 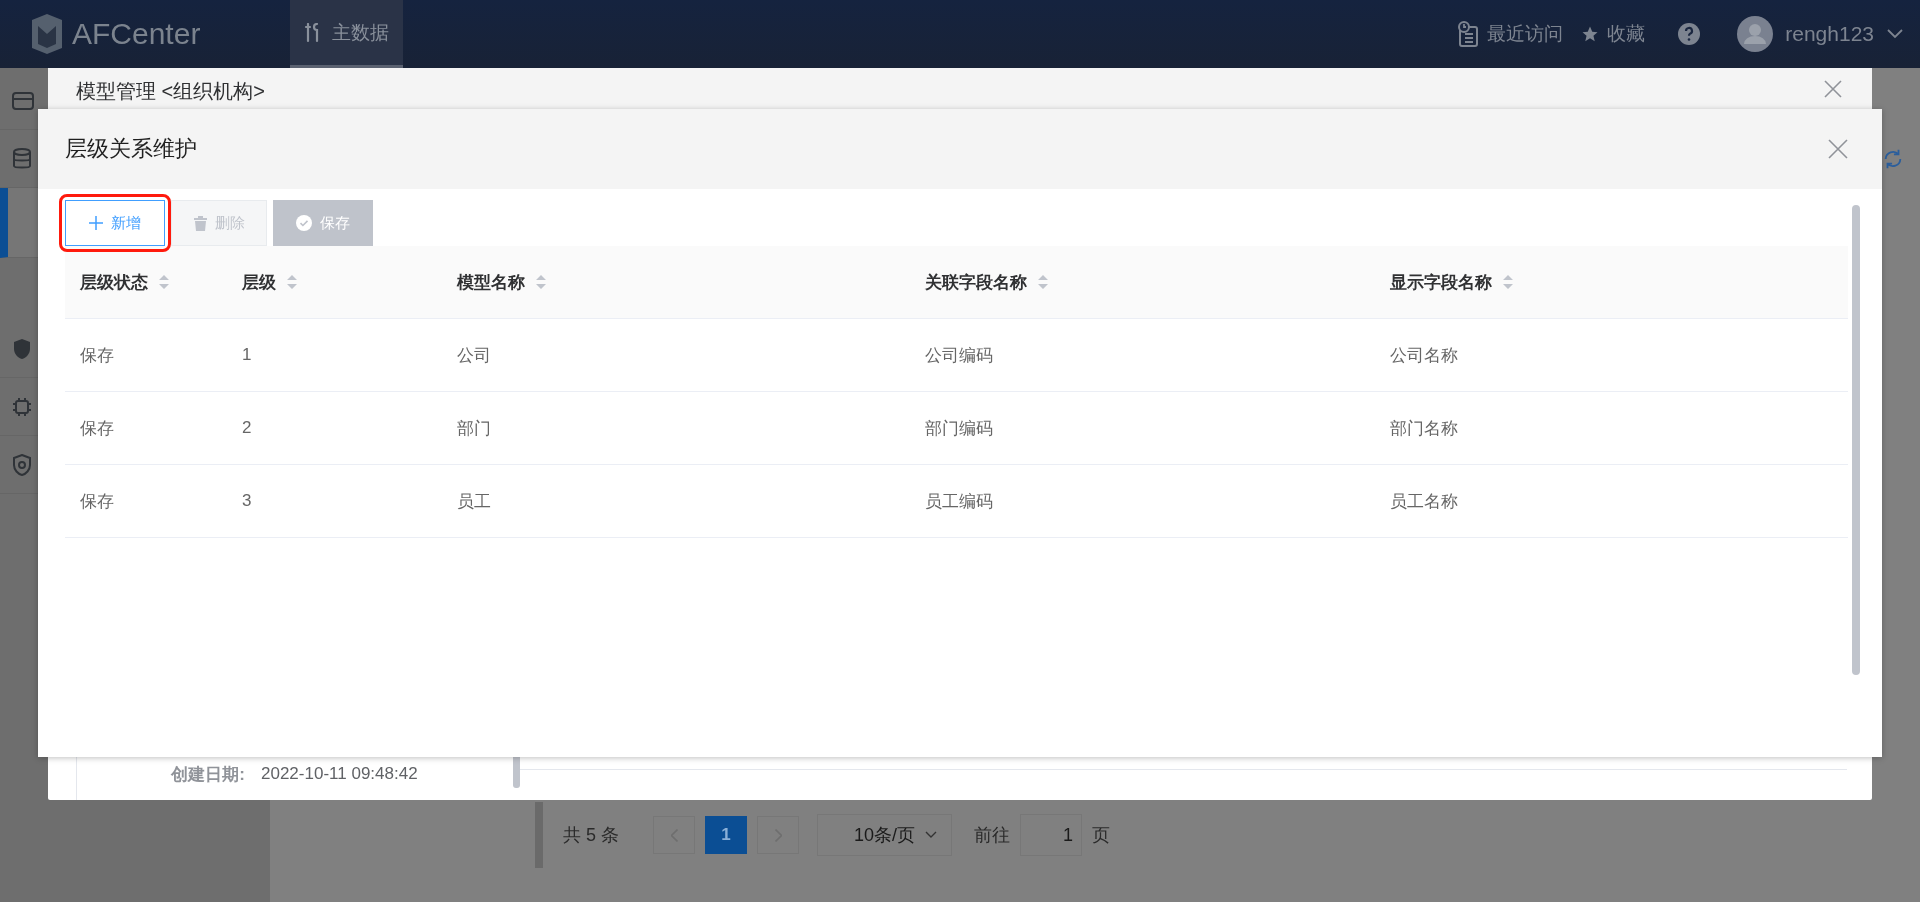 I want to click on table-cell-text: 公司编码, so click(x=959, y=355).